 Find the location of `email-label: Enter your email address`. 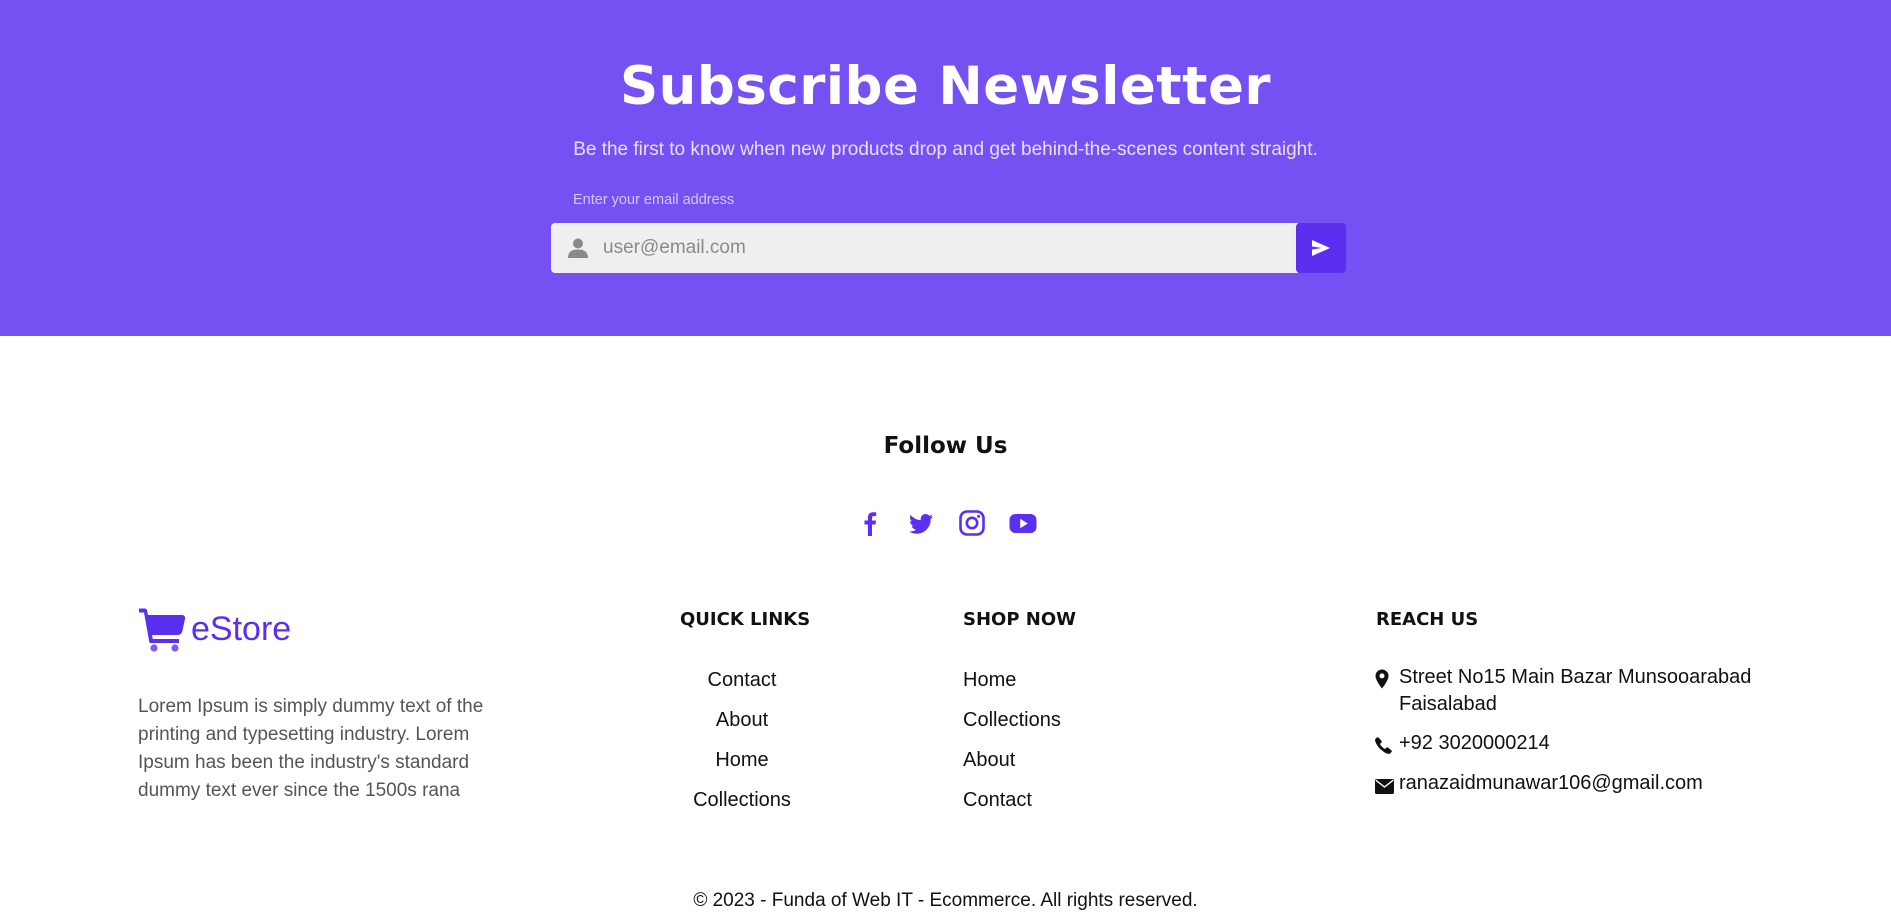

email-label: Enter your email address is located at coordinates (654, 200).